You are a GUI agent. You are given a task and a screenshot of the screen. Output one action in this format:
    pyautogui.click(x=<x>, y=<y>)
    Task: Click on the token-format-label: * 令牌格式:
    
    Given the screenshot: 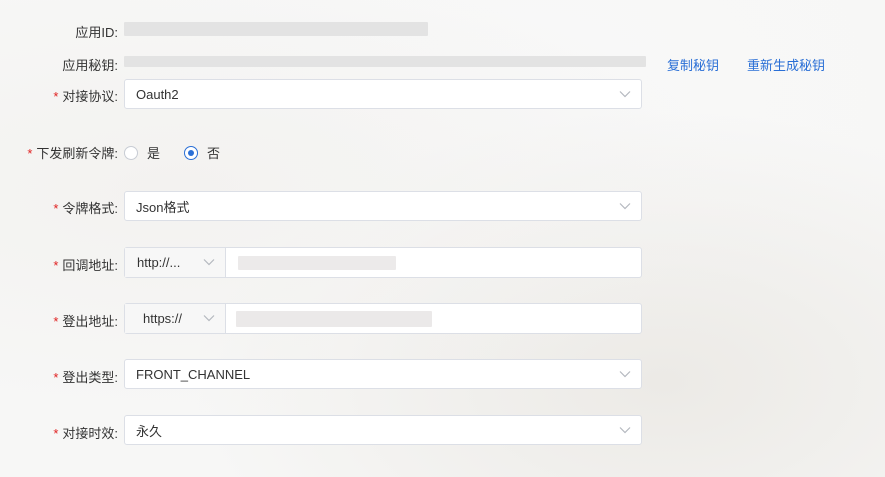 What is the action you would take?
    pyautogui.click(x=59, y=207)
    